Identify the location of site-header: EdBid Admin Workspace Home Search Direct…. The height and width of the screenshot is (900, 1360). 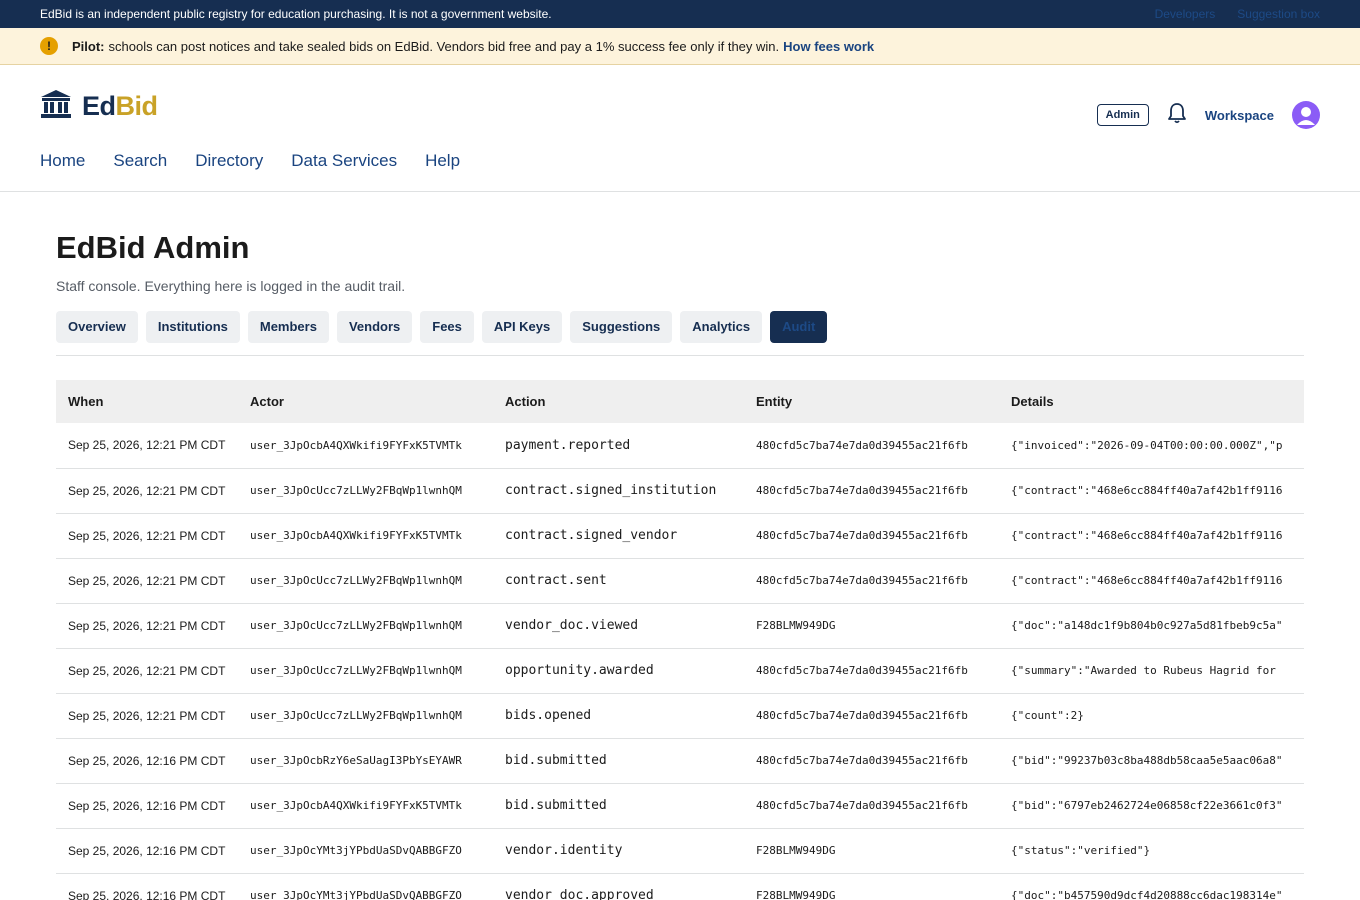
(680, 128).